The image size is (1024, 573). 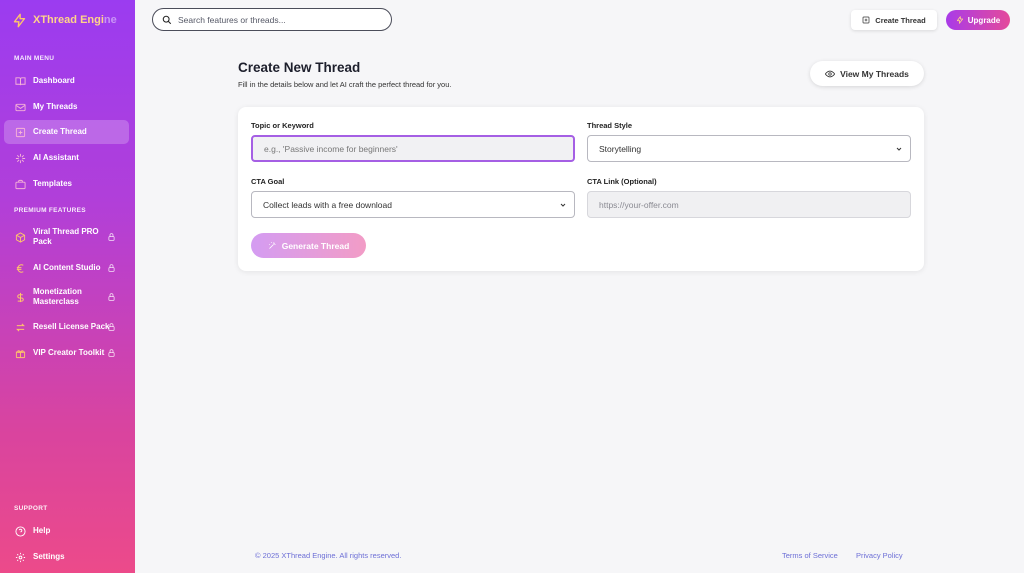 I want to click on create-thread-button: Create Thread, so click(x=894, y=20).